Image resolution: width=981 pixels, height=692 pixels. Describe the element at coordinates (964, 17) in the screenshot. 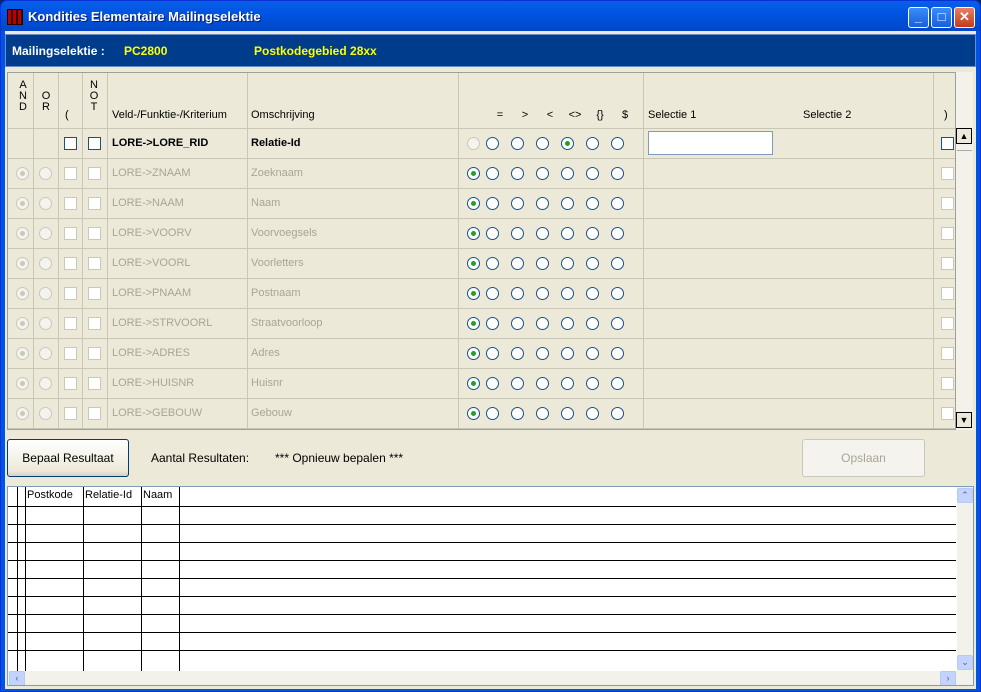

I see `close-button: ✕` at that location.